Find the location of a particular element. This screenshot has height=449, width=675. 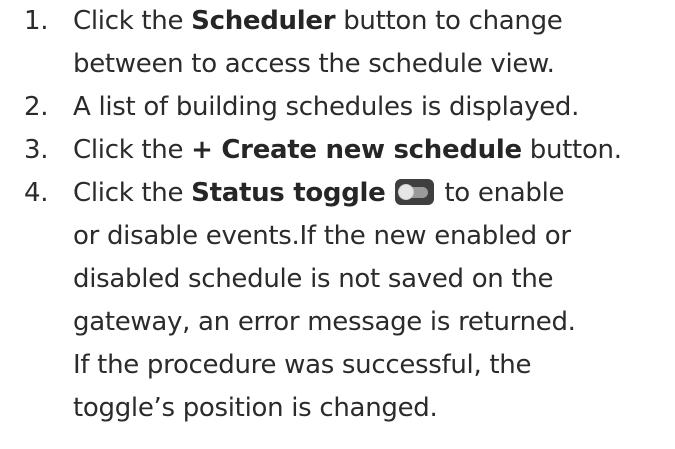

step-number: 1. is located at coordinates (36, 21).